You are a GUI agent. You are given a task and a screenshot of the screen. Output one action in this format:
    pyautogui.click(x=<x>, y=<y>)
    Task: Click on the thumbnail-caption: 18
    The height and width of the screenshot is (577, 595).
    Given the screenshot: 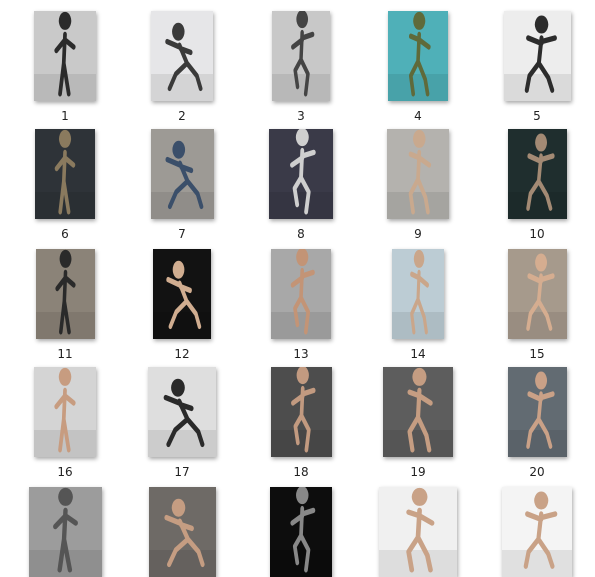 What is the action you would take?
    pyautogui.click(x=301, y=472)
    